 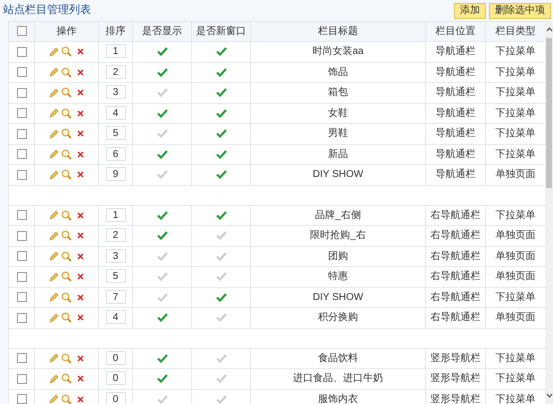 What do you see at coordinates (470, 10) in the screenshot?
I see `toolbar-button: 添加` at bounding box center [470, 10].